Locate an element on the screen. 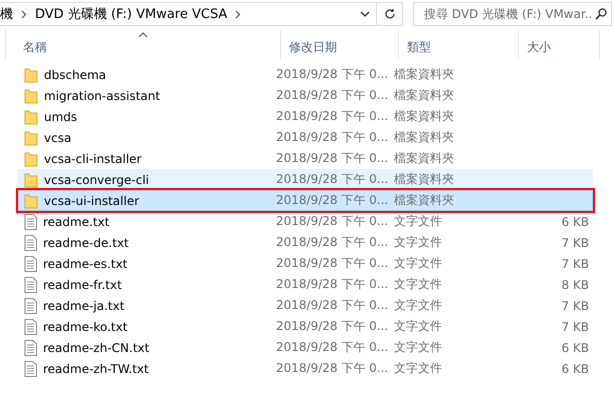 This screenshot has height=400, width=614. file-row: vcsa 2018/9/28 下午 0... 檔案資料夾 is located at coordinates (305, 137).